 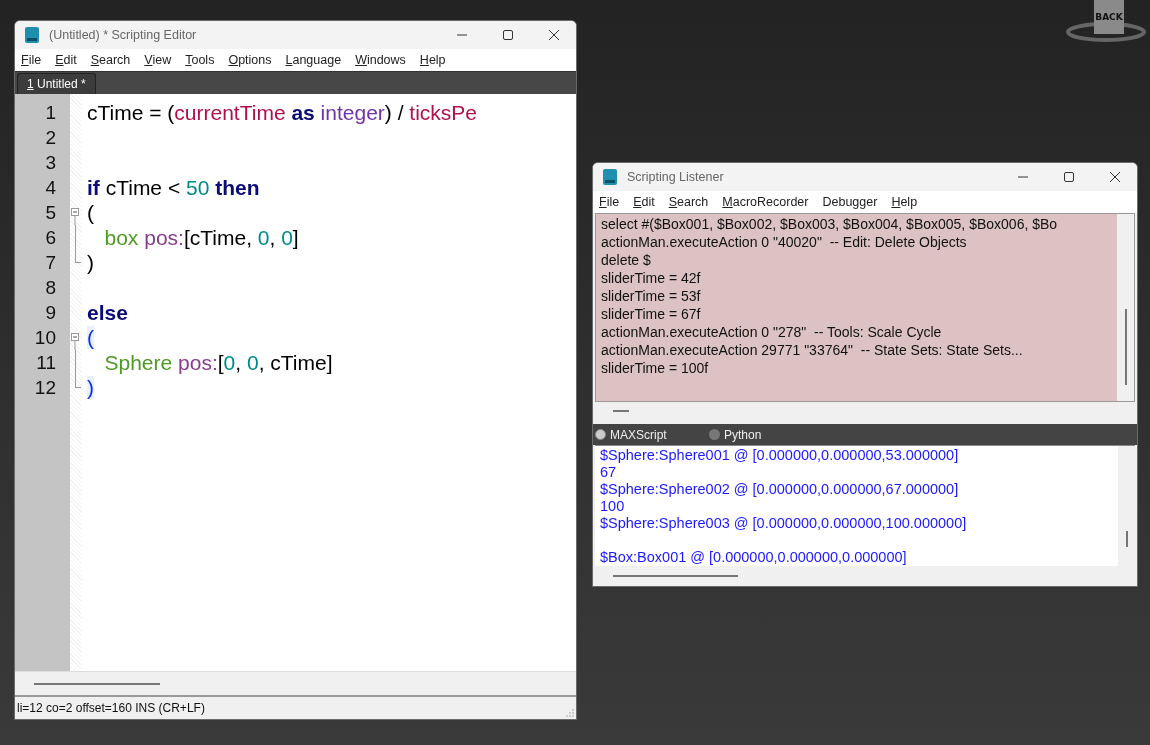 I want to click on line-number: 2, so click(x=50, y=138).